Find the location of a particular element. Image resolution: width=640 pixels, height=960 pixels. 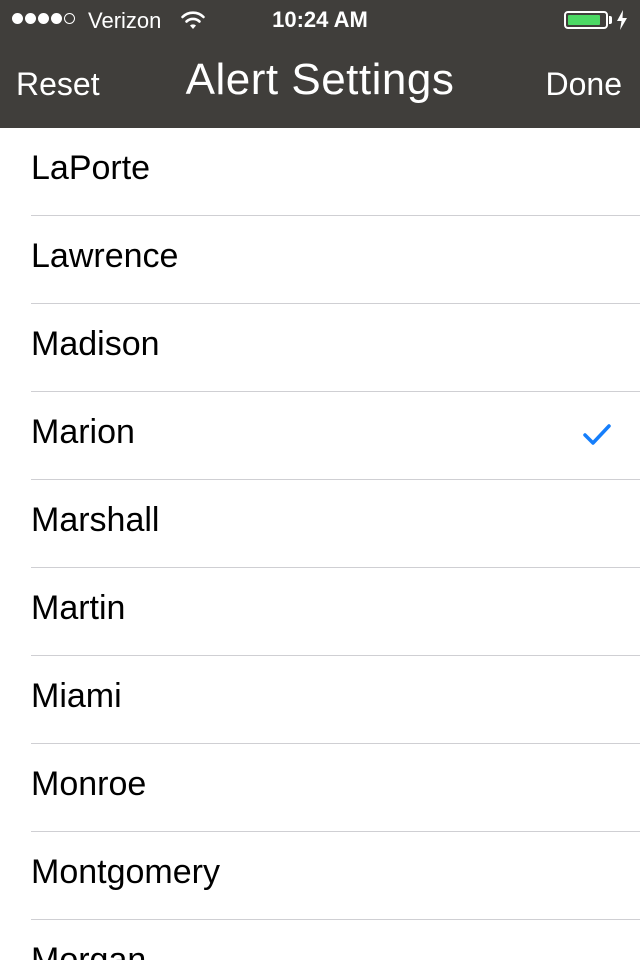

list-item: Montgomery is located at coordinates (320, 876).